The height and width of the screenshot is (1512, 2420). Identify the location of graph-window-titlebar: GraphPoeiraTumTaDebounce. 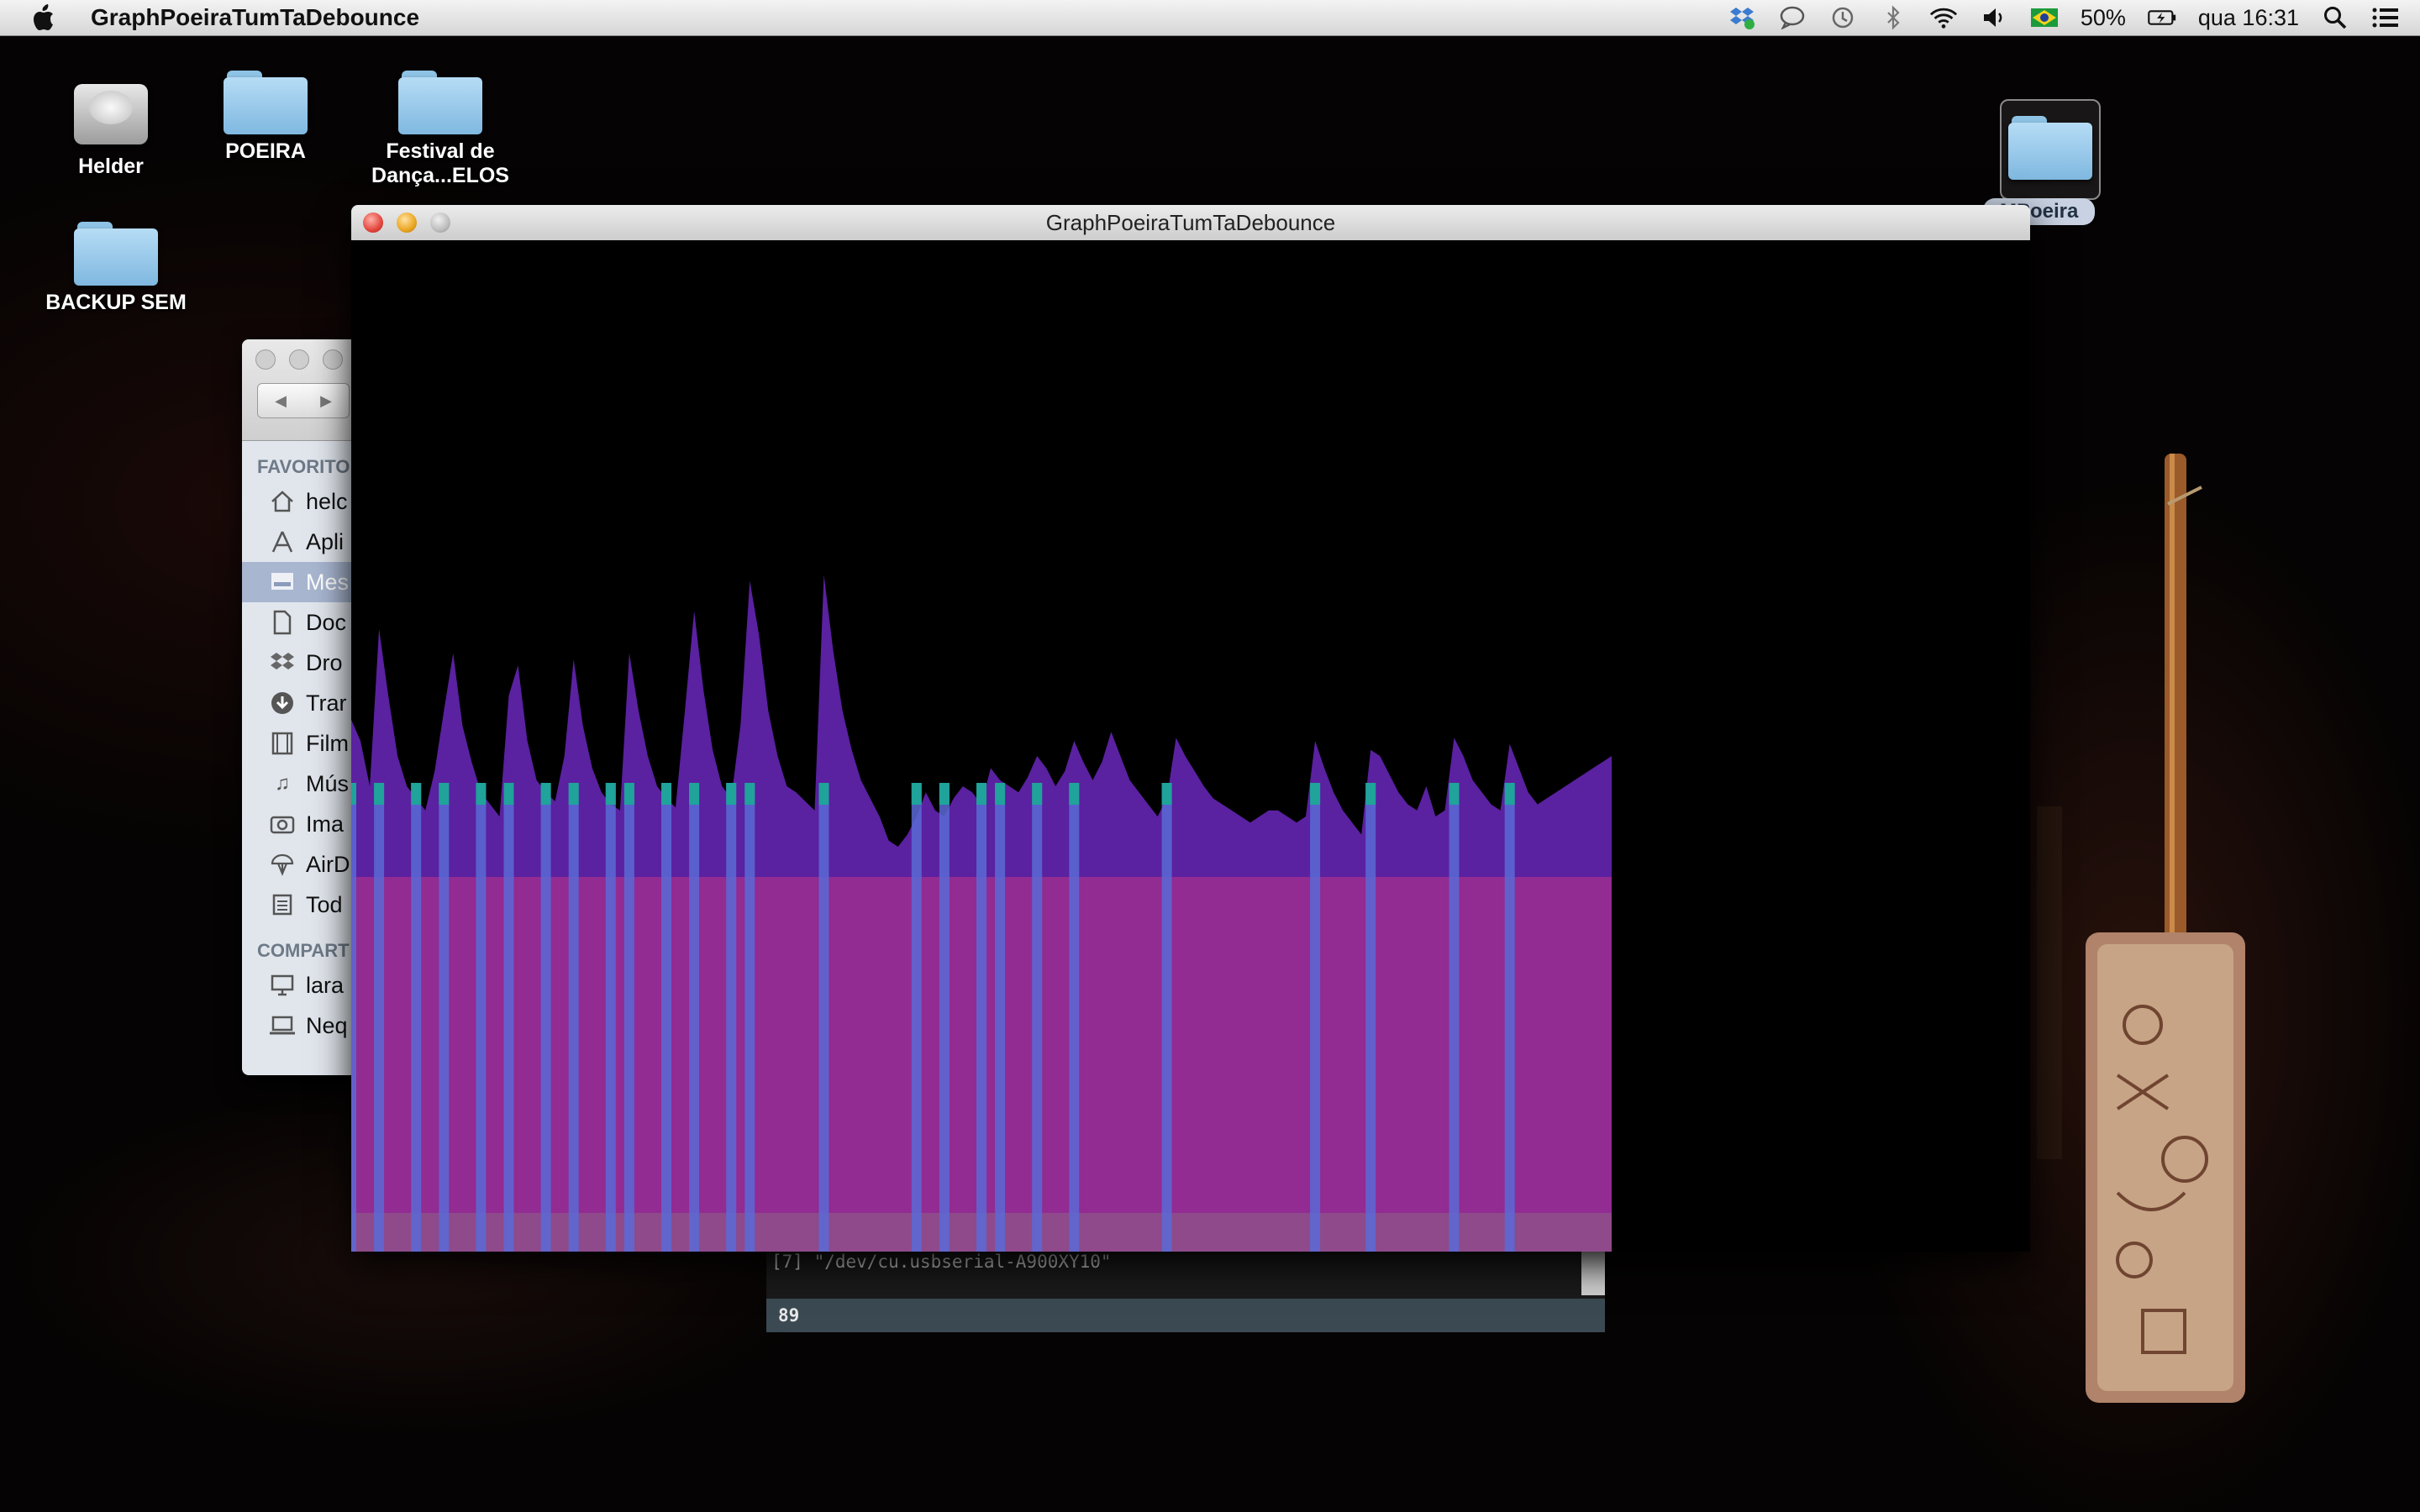
(1191, 223).